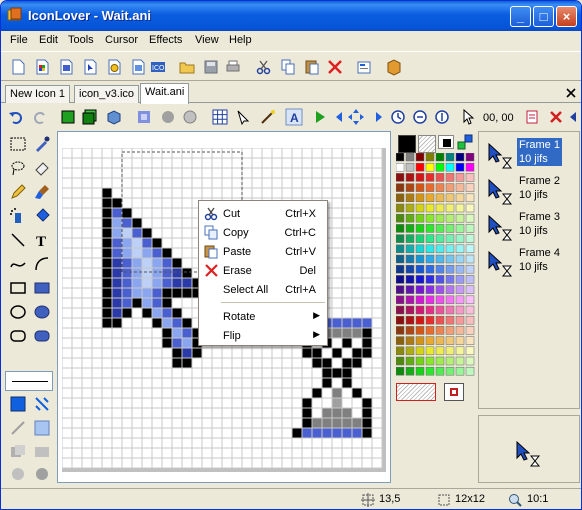  I want to click on inverted-color-swatch, so click(446, 142).